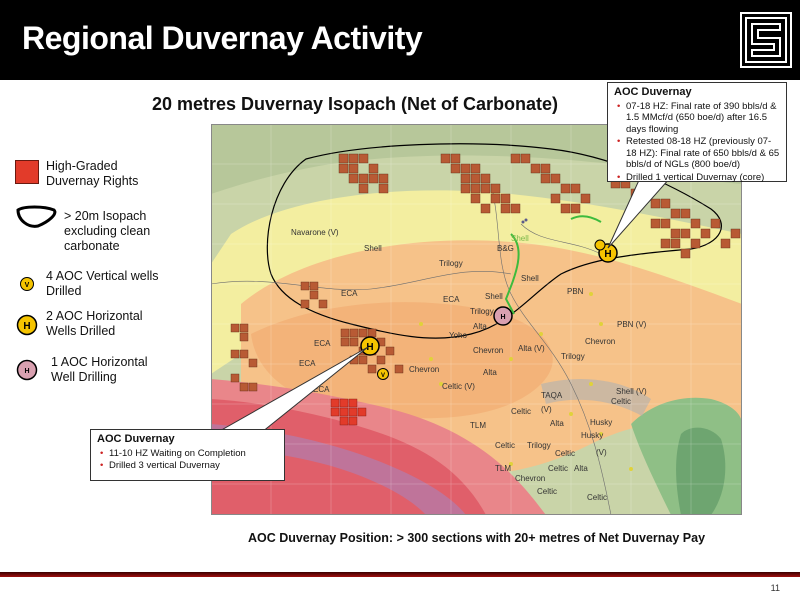 The height and width of the screenshot is (600, 800). What do you see at coordinates (775, 588) in the screenshot?
I see `page-number: 11` at bounding box center [775, 588].